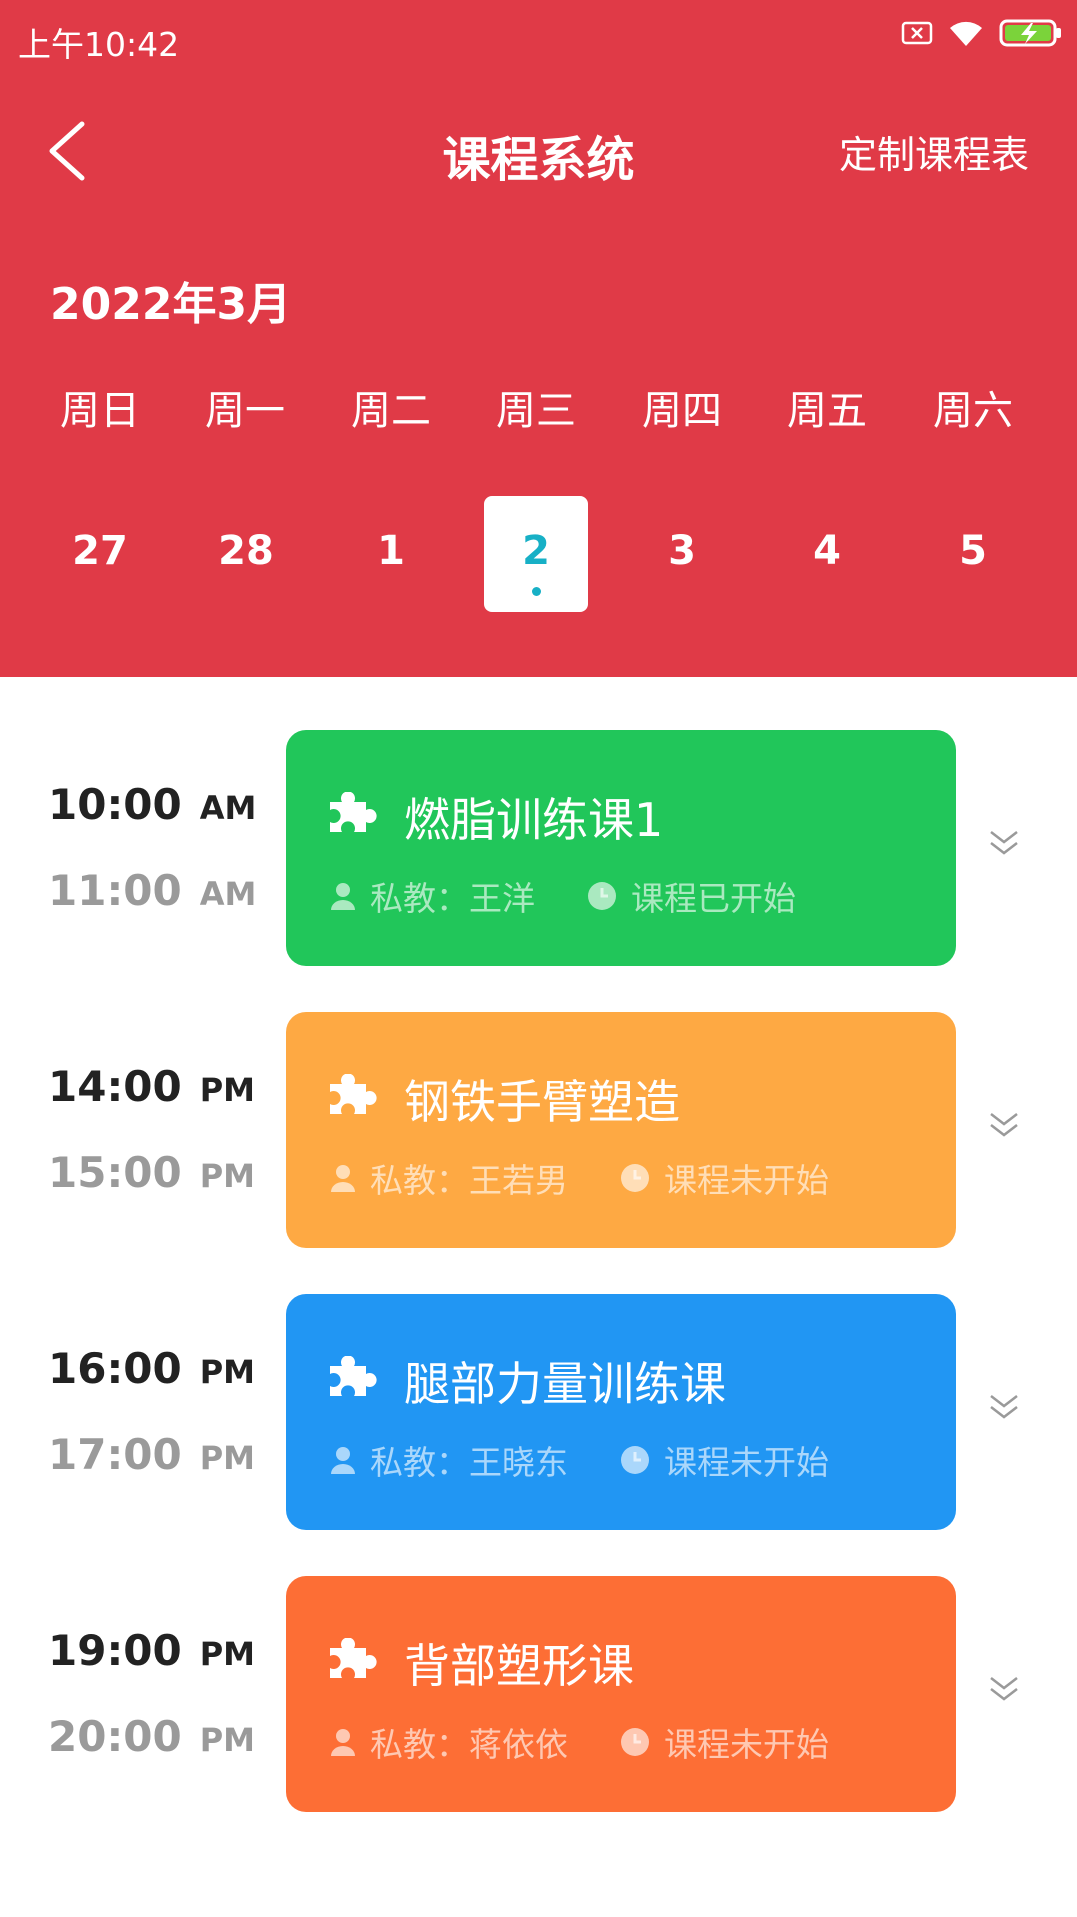  What do you see at coordinates (469, 1180) in the screenshot?
I see `coach-name: 私教：王若男` at bounding box center [469, 1180].